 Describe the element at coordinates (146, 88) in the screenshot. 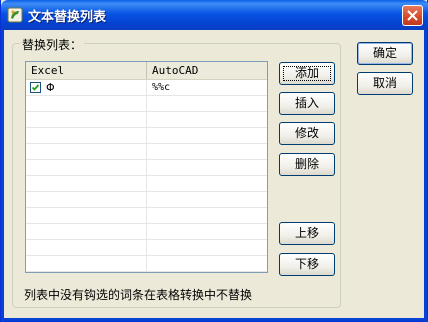

I see `list-row: Φ %%c` at that location.